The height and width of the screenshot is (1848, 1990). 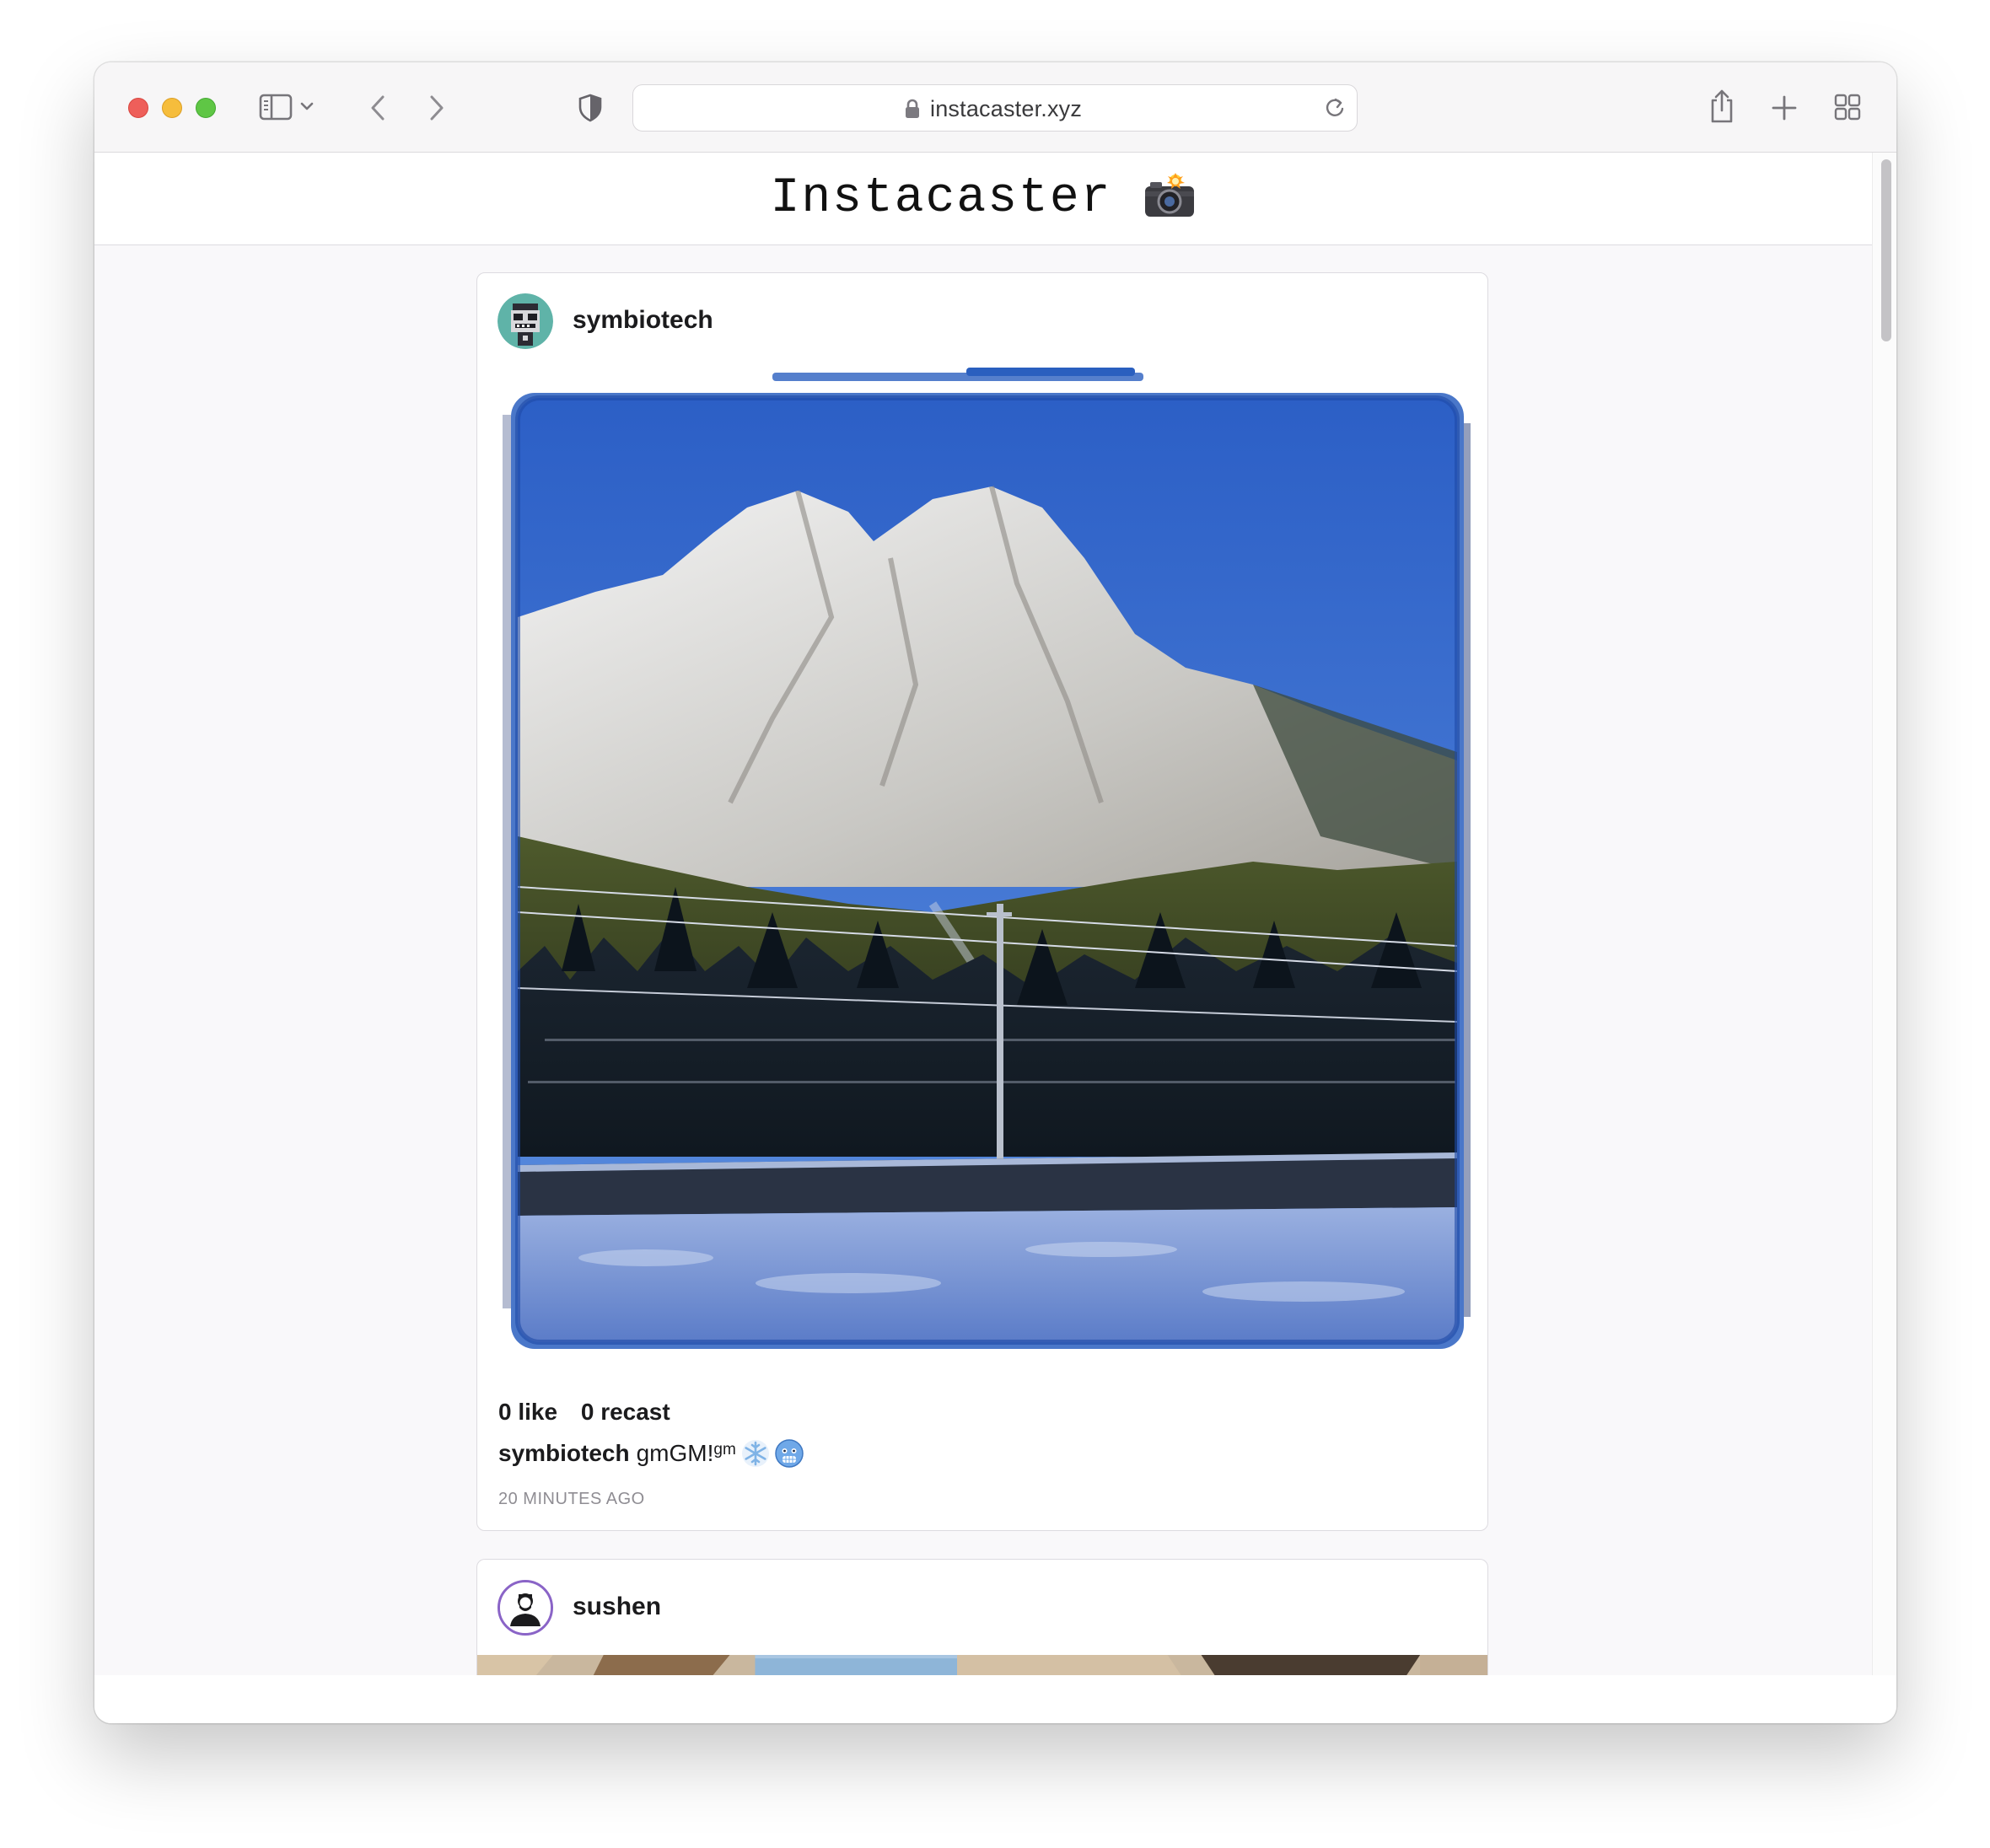 What do you see at coordinates (617, 1607) in the screenshot?
I see `post-username: sushen` at bounding box center [617, 1607].